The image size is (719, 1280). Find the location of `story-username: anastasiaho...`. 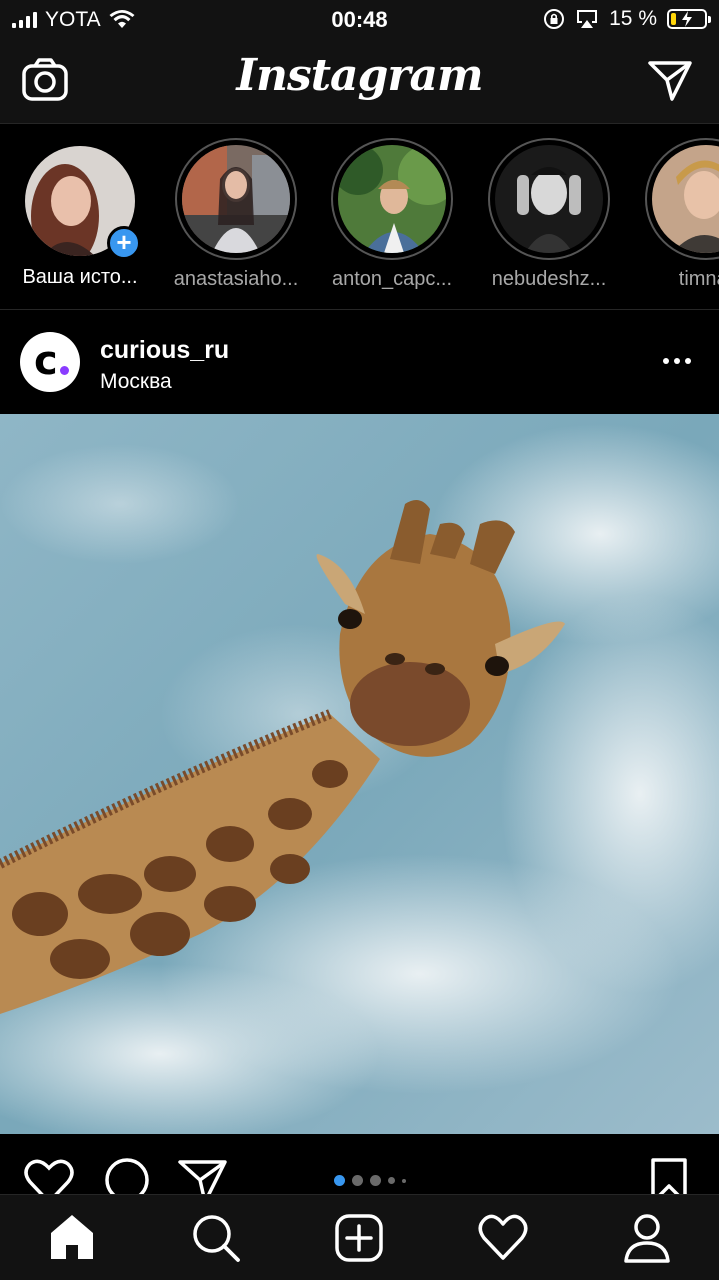

story-username: anastasiaho... is located at coordinates (236, 279).